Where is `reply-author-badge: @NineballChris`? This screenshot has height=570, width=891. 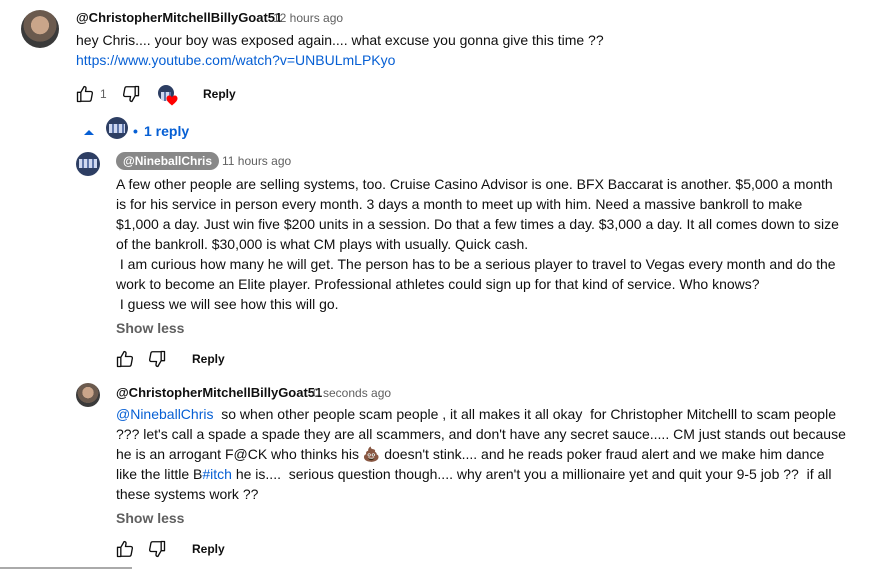
reply-author-badge: @NineballChris is located at coordinates (168, 161).